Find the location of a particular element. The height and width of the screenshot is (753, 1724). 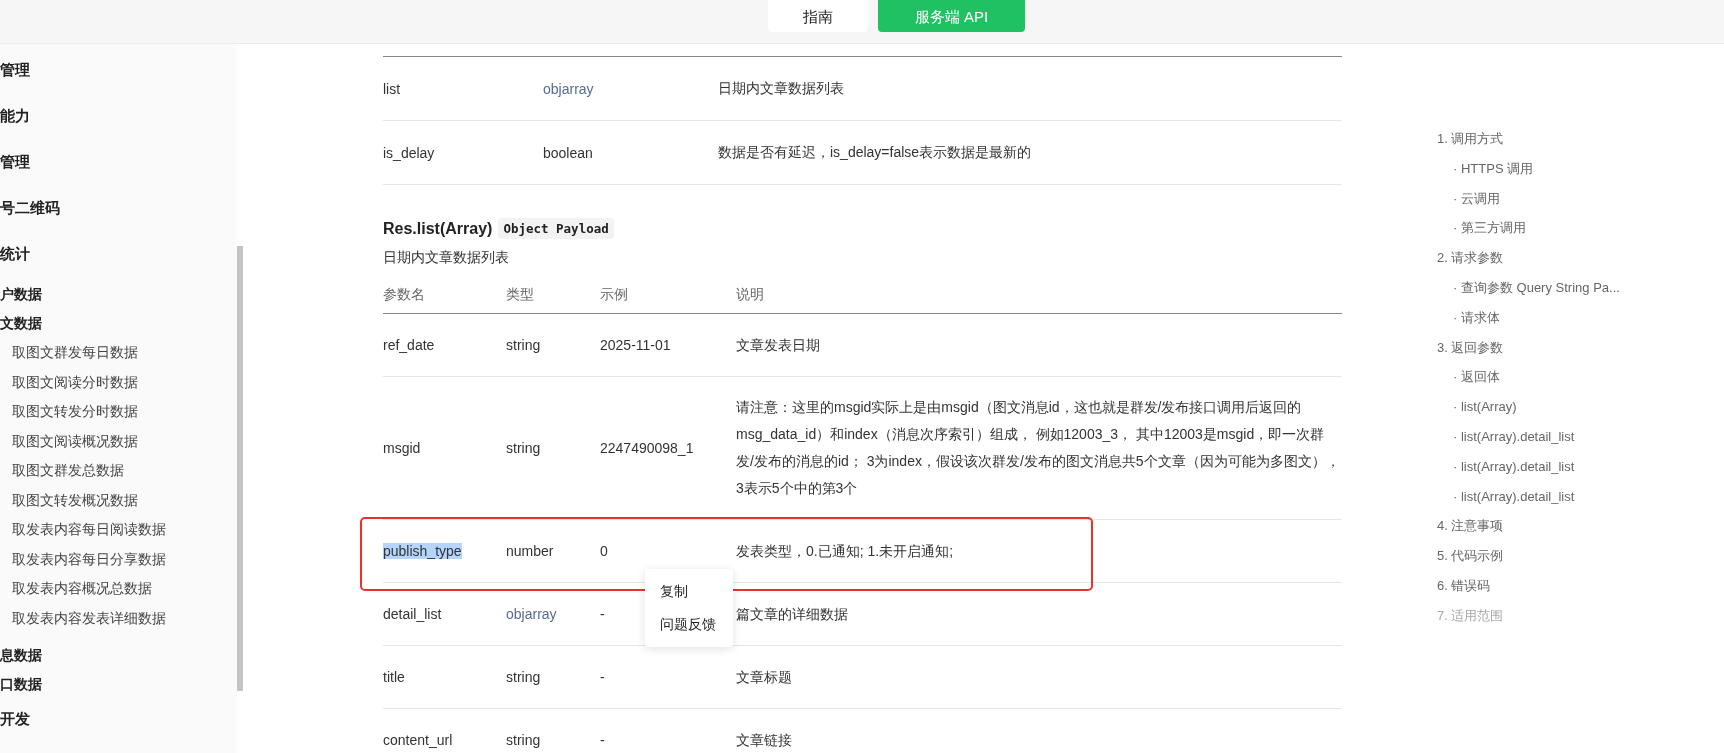

sidebar-item: 取图文群发总数据 is located at coordinates (118, 471).